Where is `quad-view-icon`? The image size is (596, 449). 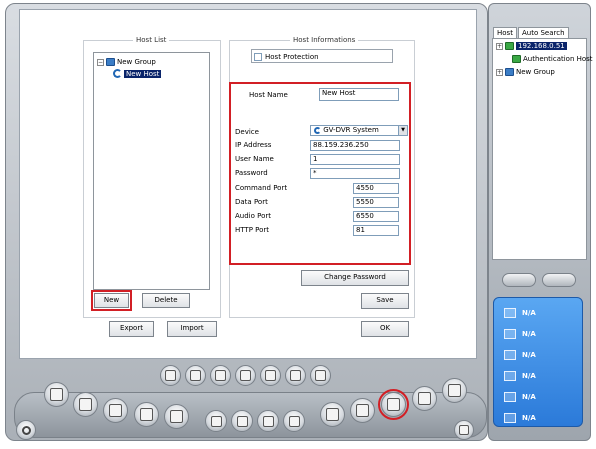 quad-view-icon is located at coordinates (85, 404).